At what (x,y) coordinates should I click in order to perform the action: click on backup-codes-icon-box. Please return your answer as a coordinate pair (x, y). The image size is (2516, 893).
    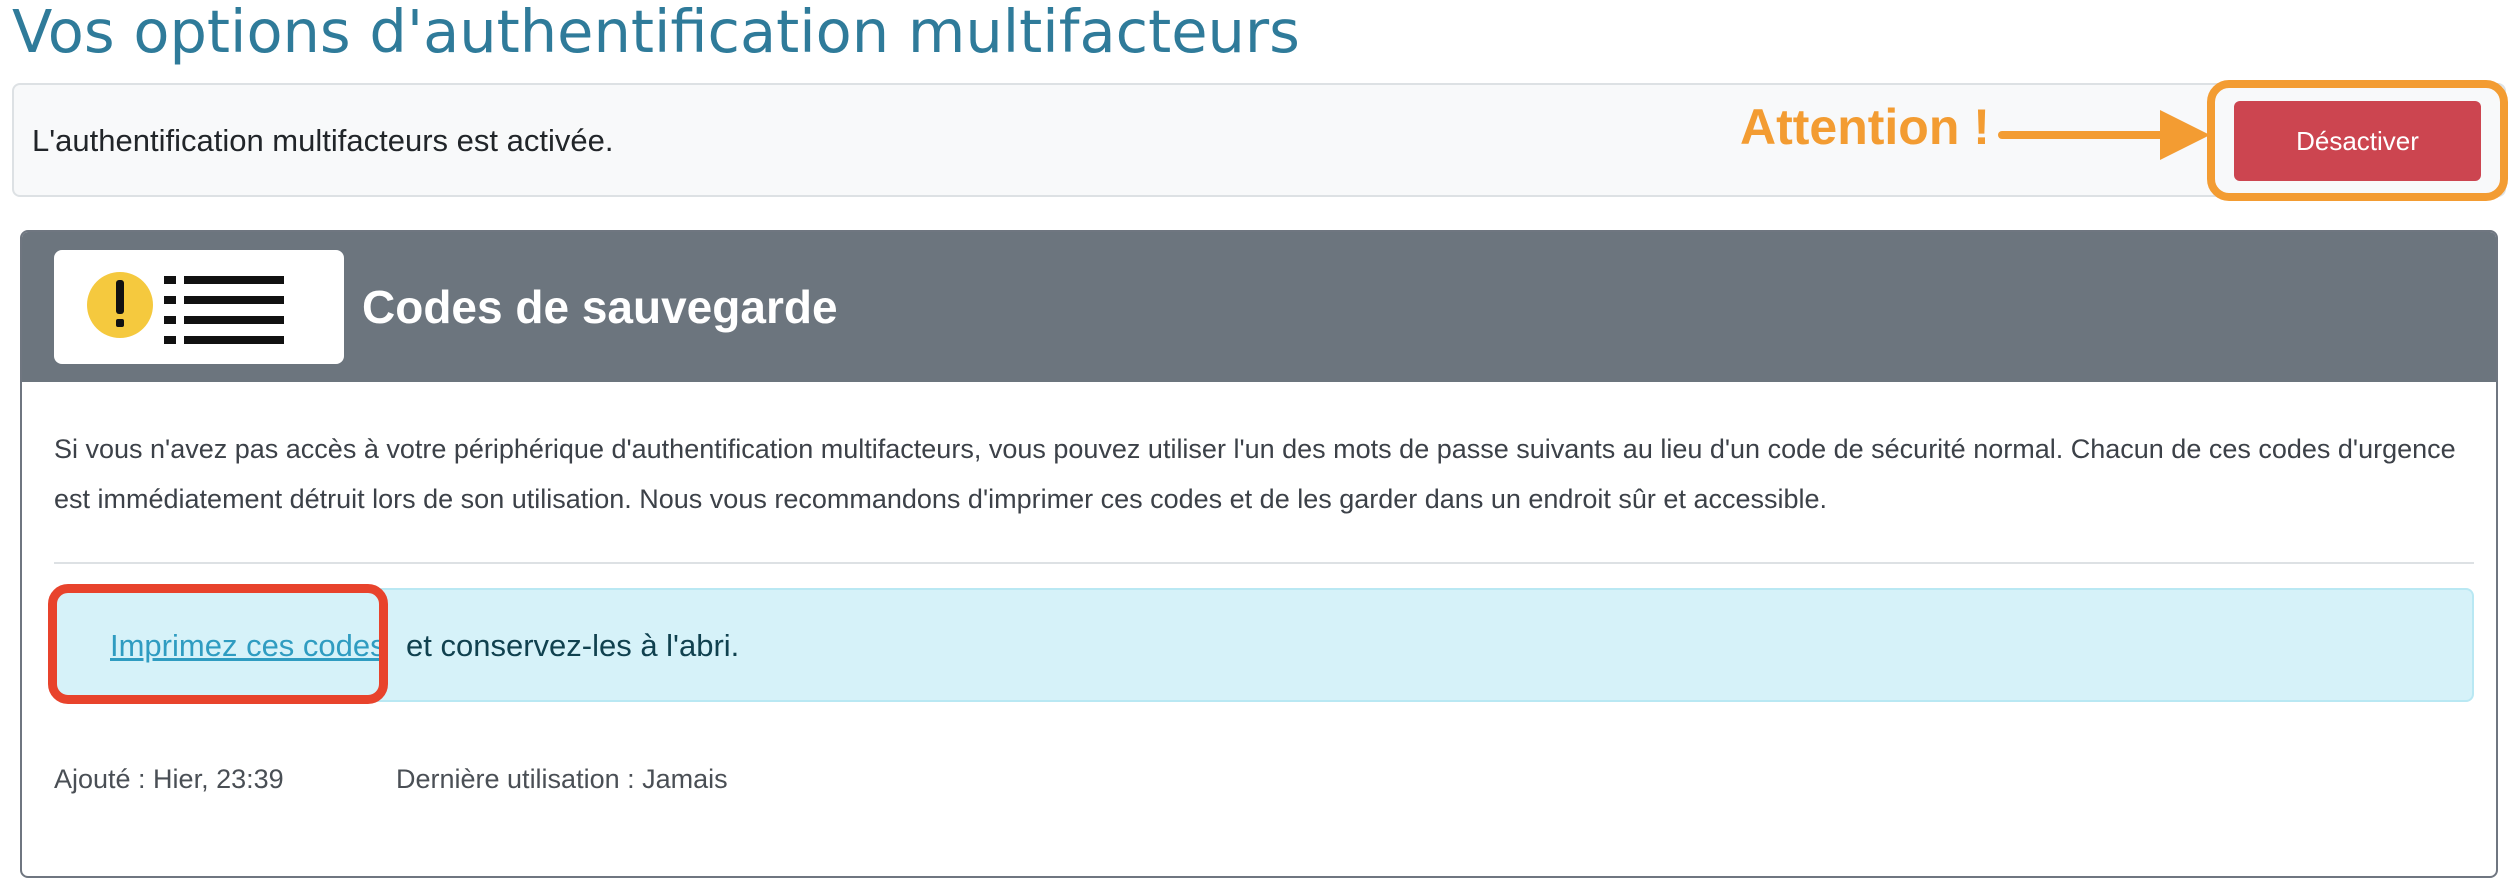
    Looking at the image, I should click on (199, 307).